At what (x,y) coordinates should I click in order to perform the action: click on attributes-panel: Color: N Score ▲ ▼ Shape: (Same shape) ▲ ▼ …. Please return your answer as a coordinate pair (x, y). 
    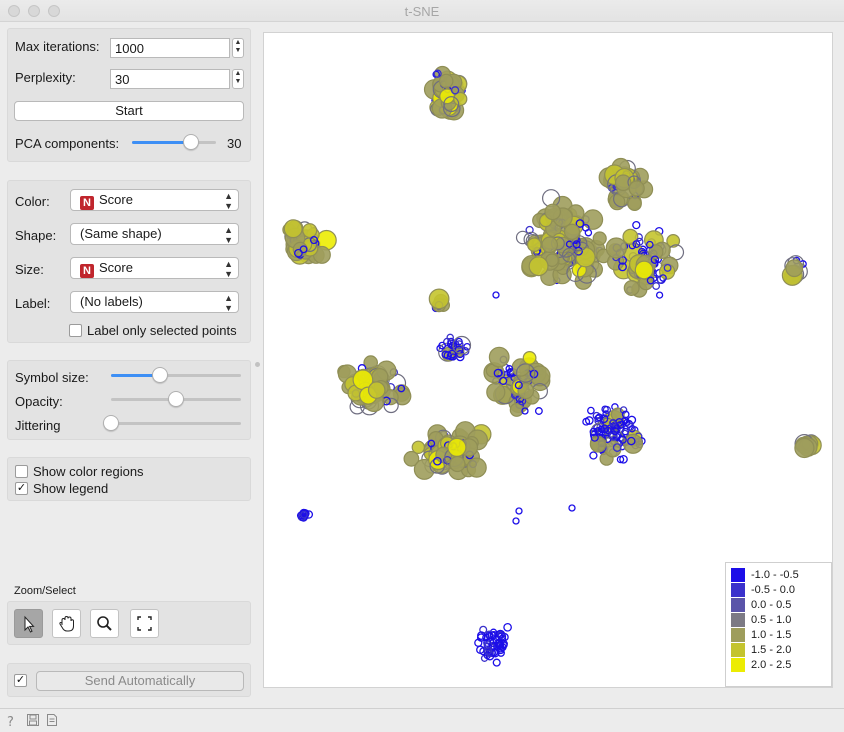
    Looking at the image, I should click on (129, 261).